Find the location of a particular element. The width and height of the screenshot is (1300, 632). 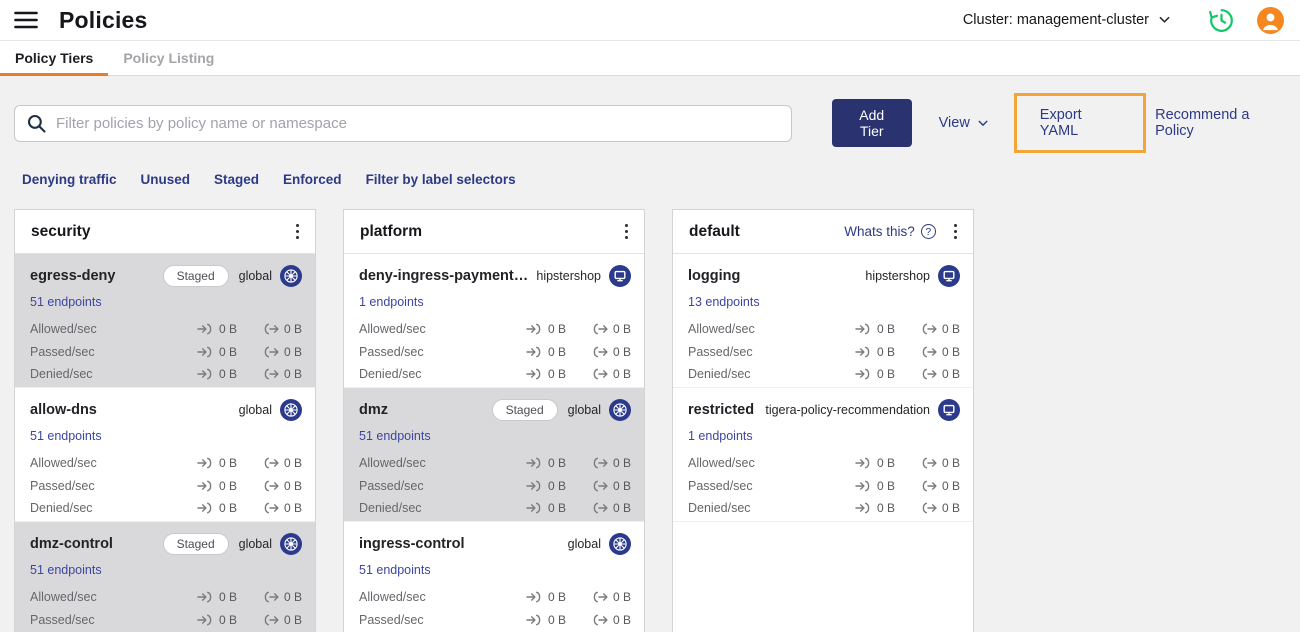

policy-name: ingress-control is located at coordinates (412, 544).